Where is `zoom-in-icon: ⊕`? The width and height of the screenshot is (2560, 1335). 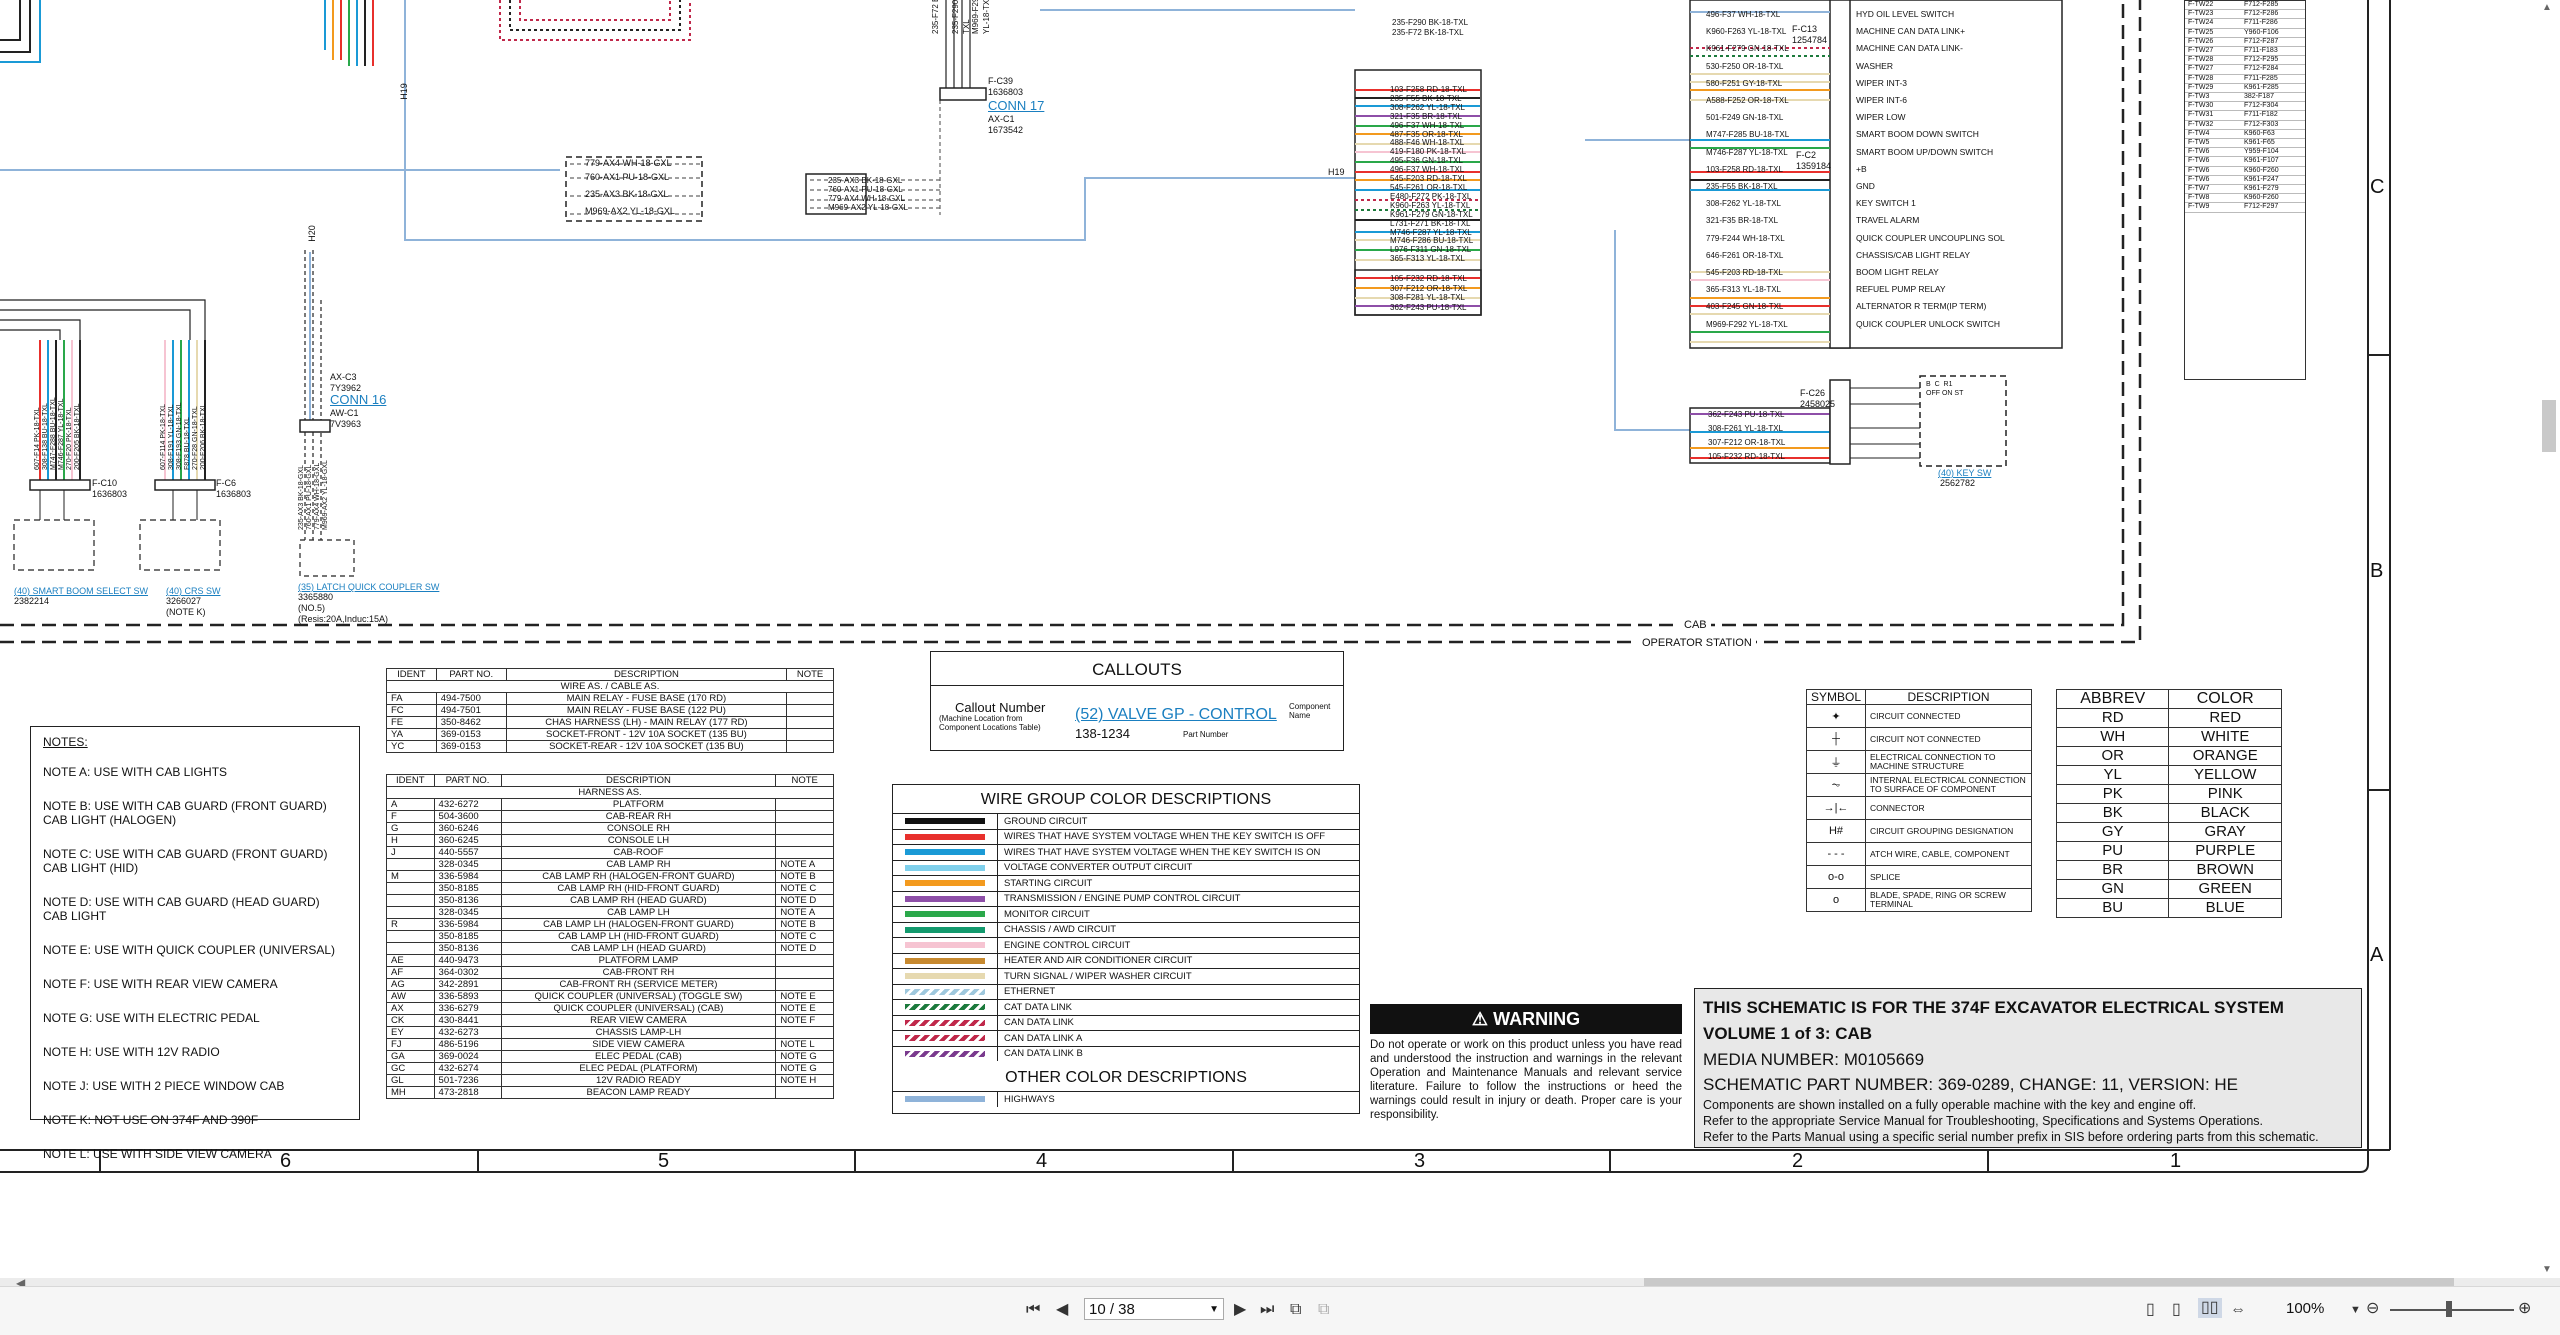 zoom-in-icon: ⊕ is located at coordinates (2524, 1309).